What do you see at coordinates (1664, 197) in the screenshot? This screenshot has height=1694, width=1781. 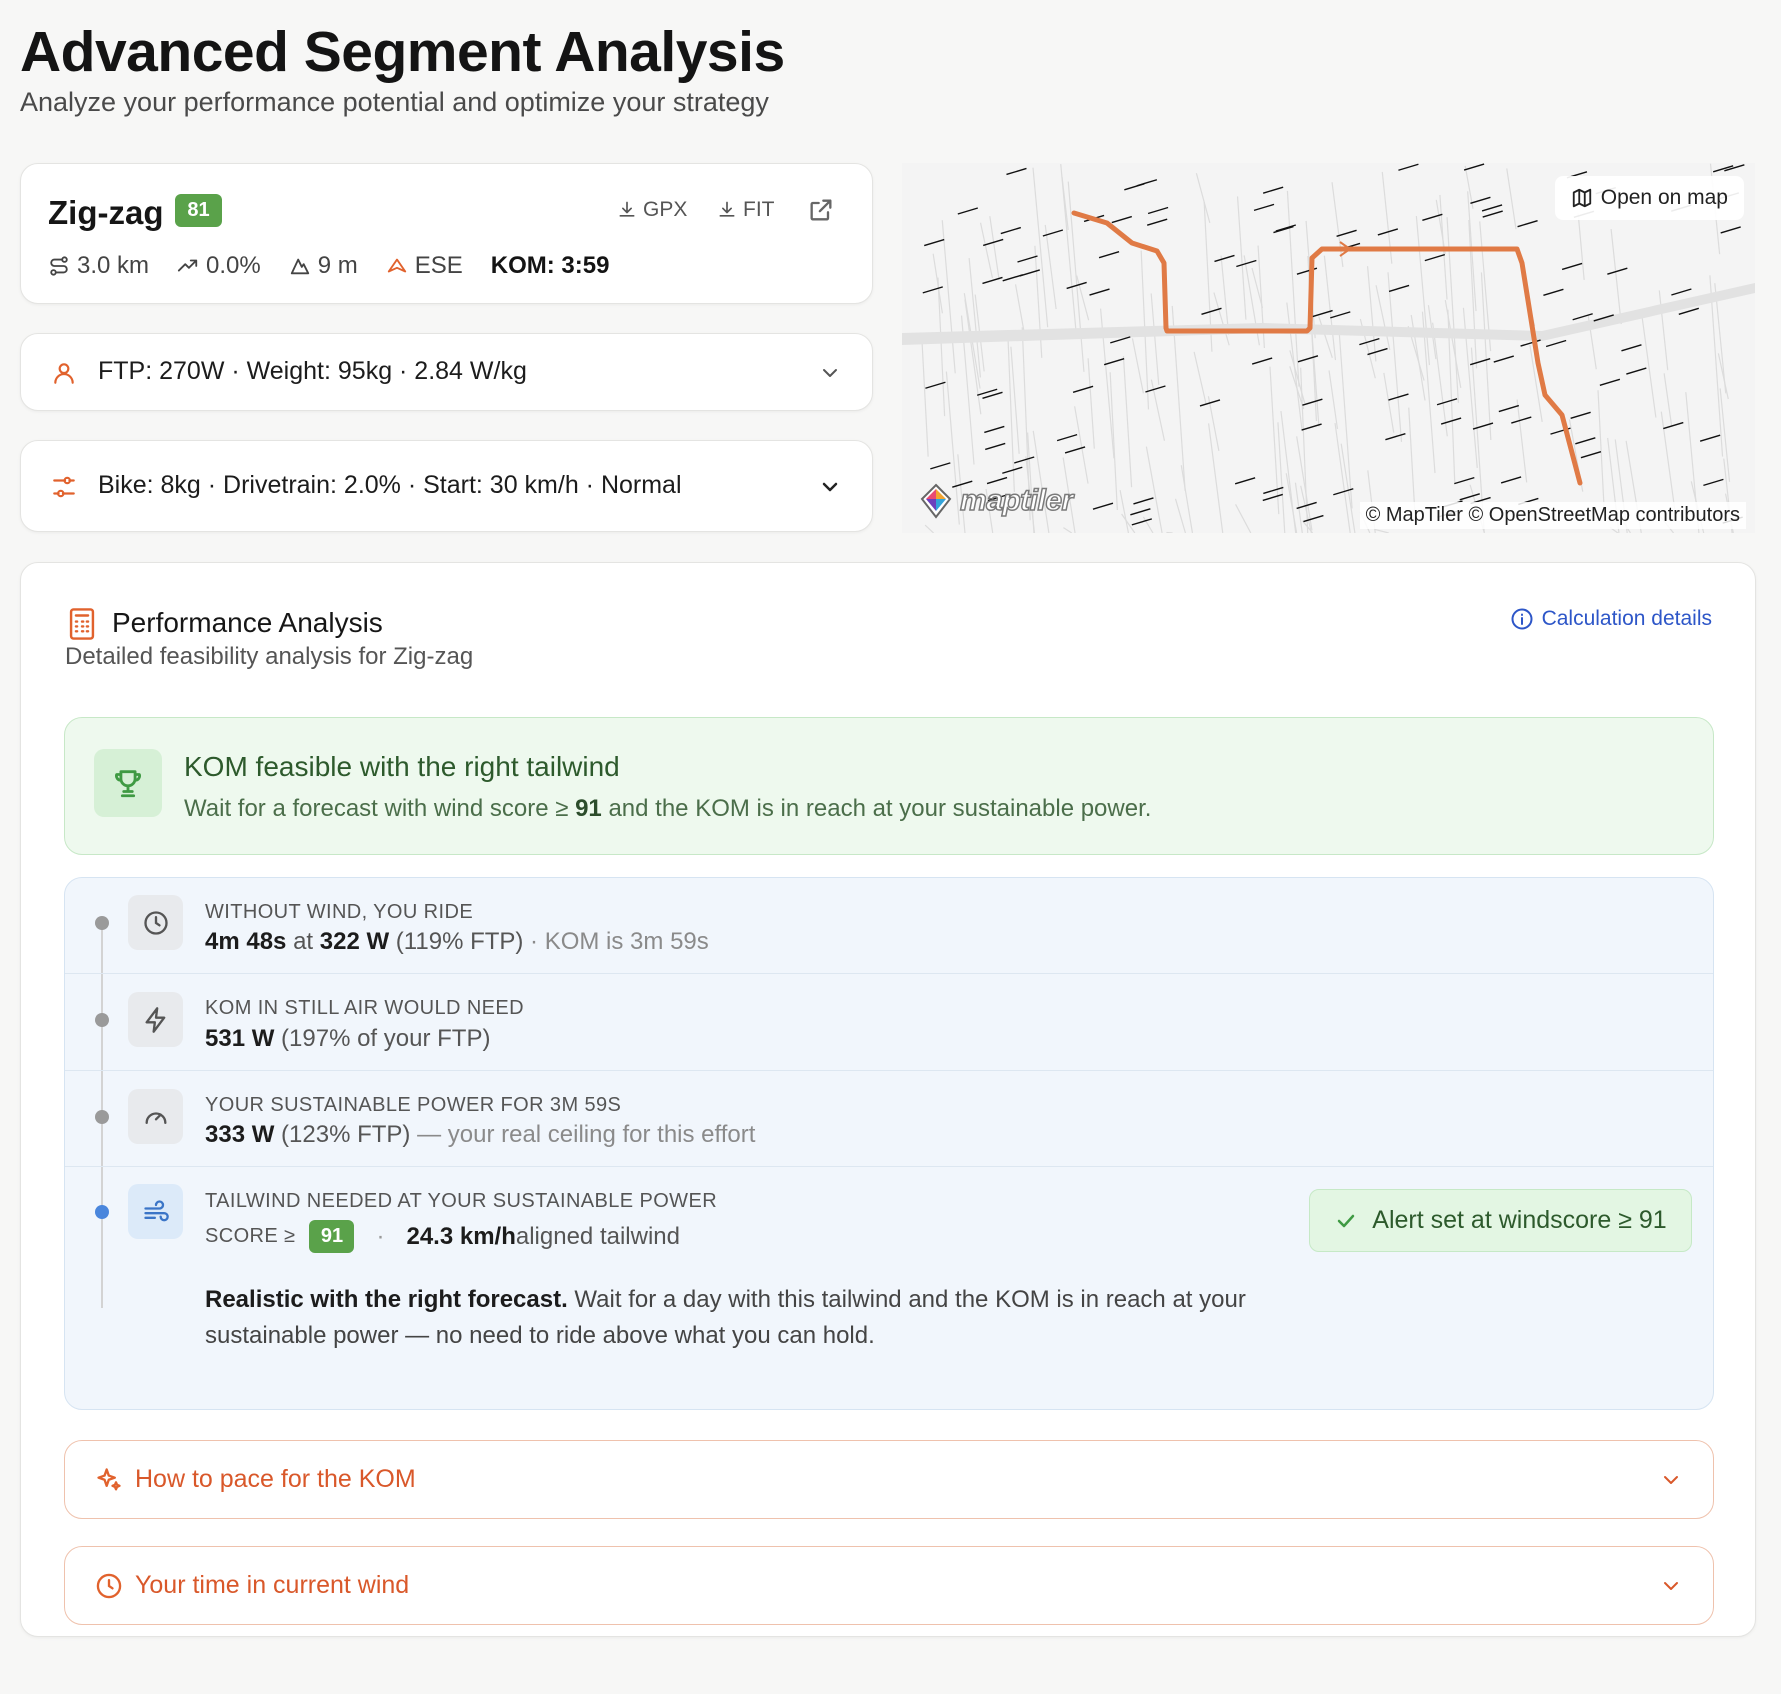 I see `open-on-map-label: Open on map` at bounding box center [1664, 197].